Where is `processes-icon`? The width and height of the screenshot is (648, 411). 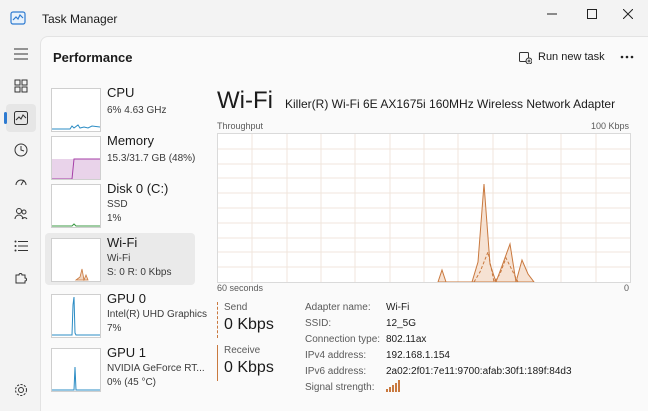
processes-icon is located at coordinates (21, 86).